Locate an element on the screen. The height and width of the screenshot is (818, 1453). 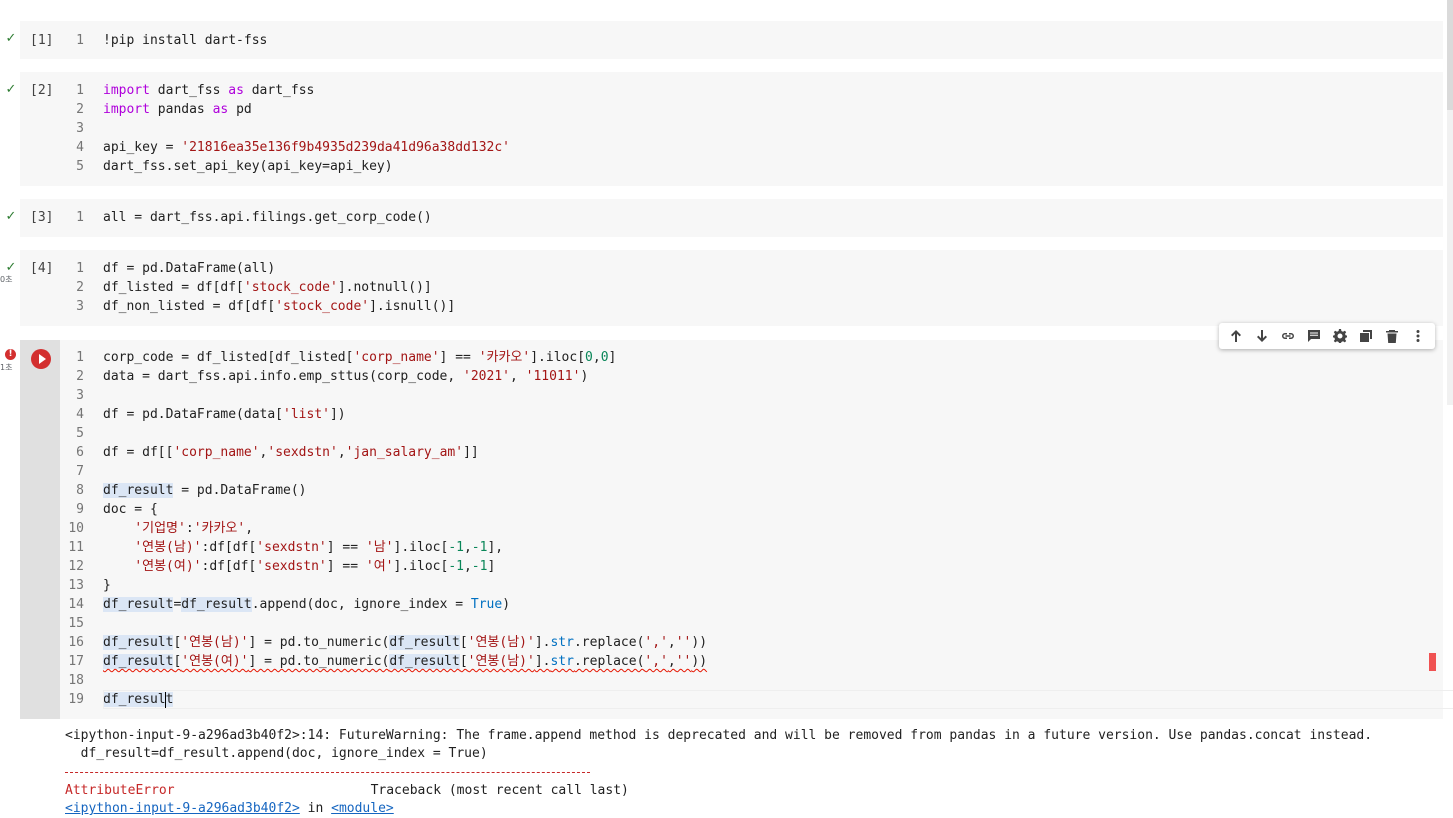
code-token: str is located at coordinates (562, 661).